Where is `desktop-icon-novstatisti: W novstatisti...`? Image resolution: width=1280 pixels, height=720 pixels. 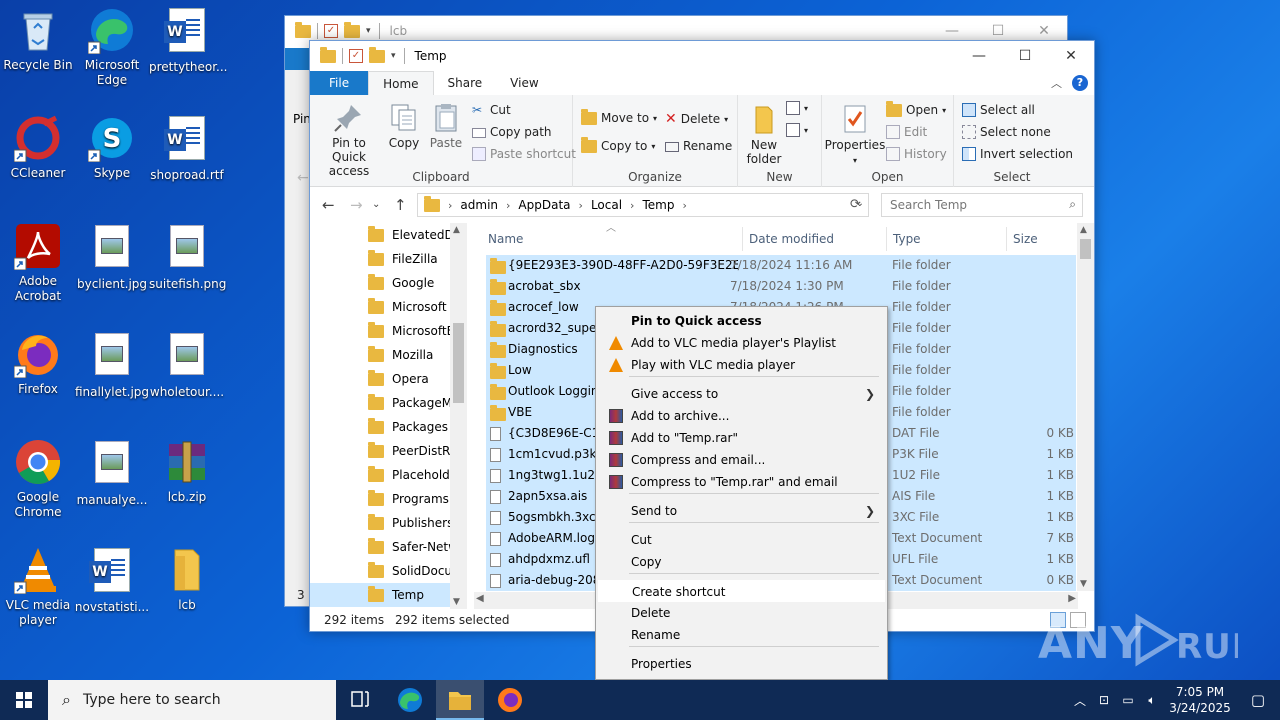
desktop-icon-novstatisti: W novstatisti... is located at coordinates (112, 580).